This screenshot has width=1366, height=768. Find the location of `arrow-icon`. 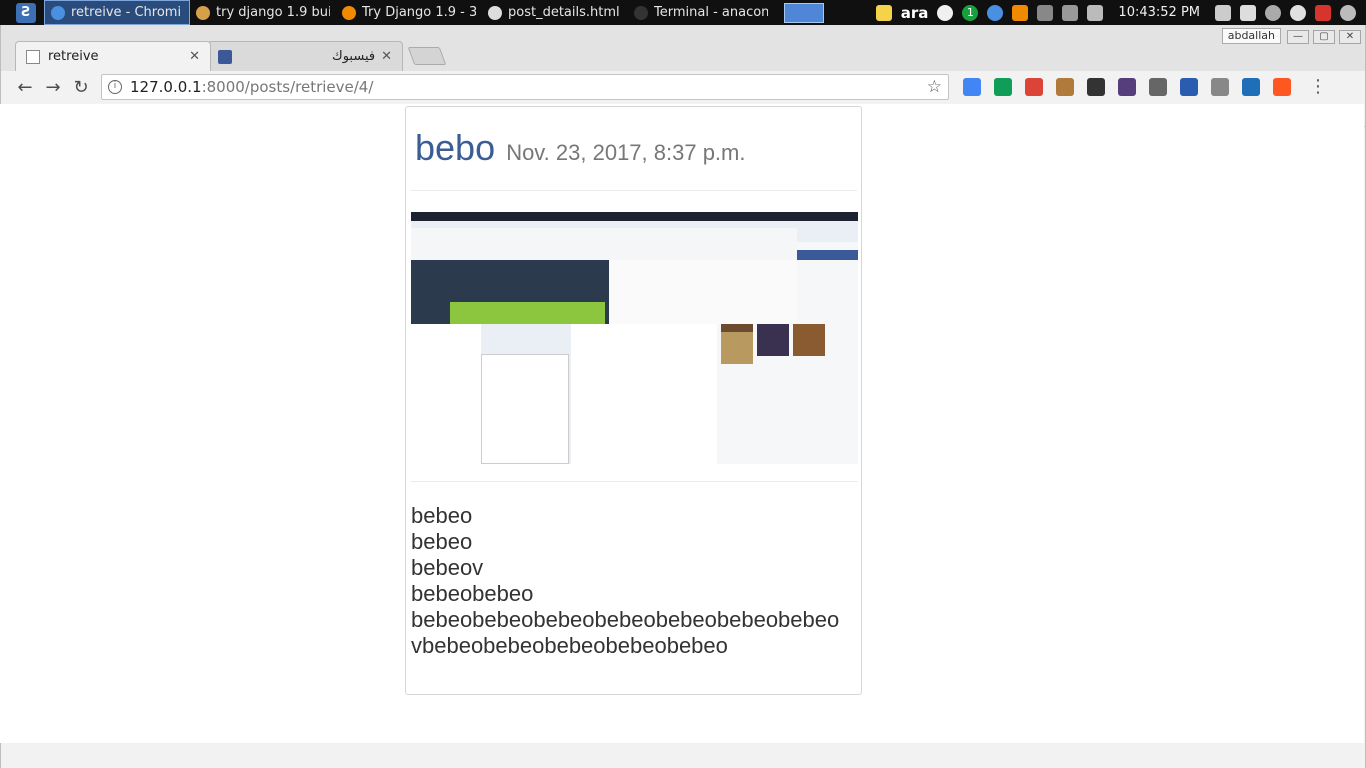

arrow-icon is located at coordinates (1282, 87).